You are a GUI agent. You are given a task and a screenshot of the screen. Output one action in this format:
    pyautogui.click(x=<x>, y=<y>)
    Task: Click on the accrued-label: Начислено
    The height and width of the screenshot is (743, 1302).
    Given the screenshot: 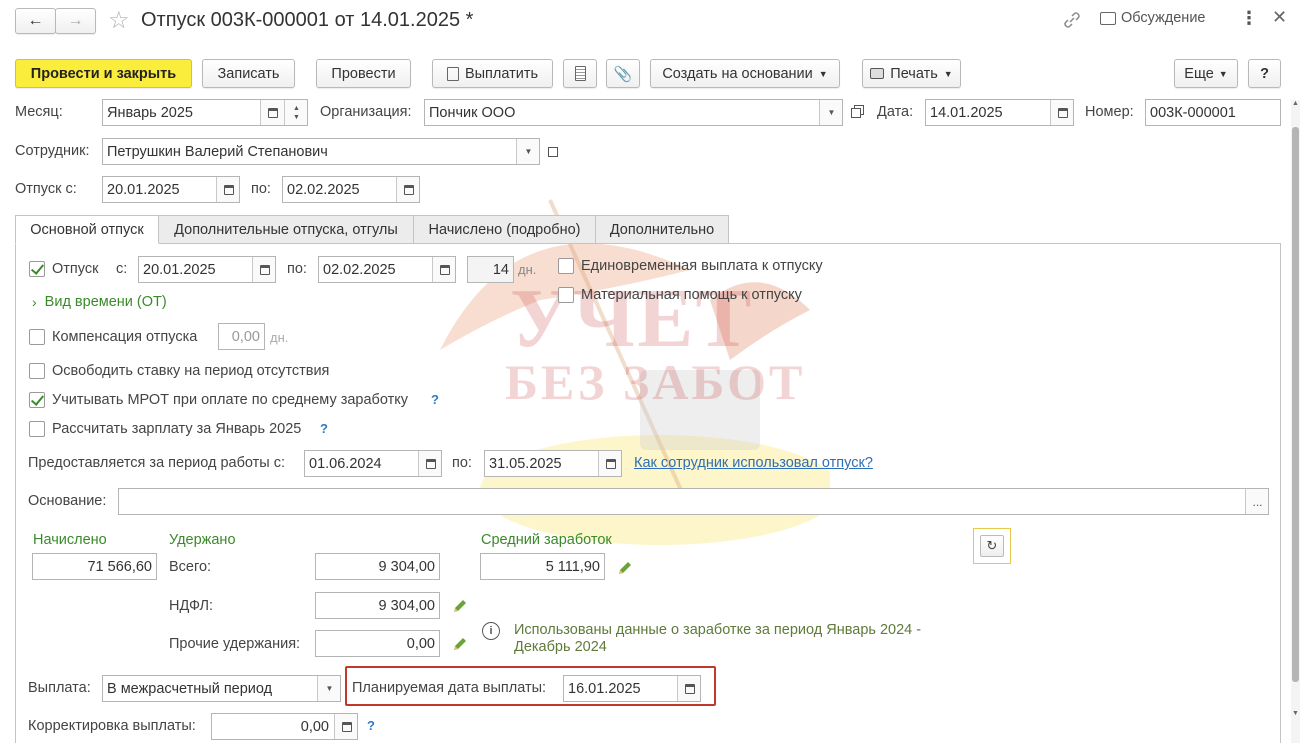 What is the action you would take?
    pyautogui.click(x=70, y=540)
    